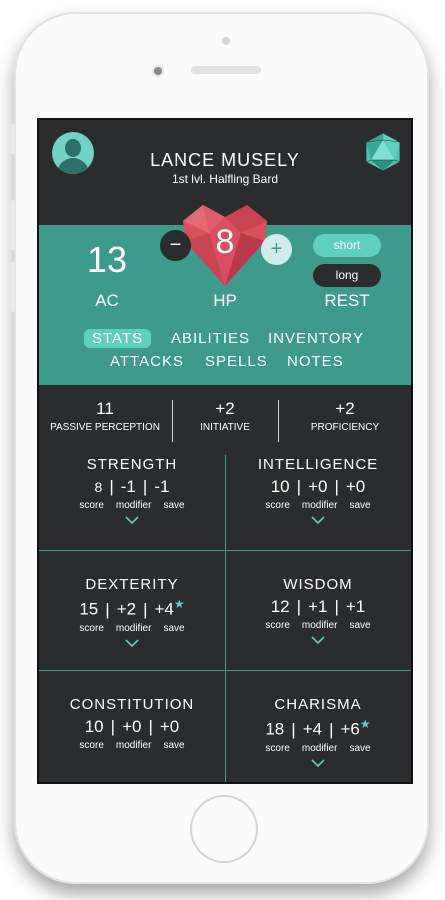 This screenshot has width=445, height=900. What do you see at coordinates (312, 729) in the screenshot?
I see `ability-modifier: +4` at bounding box center [312, 729].